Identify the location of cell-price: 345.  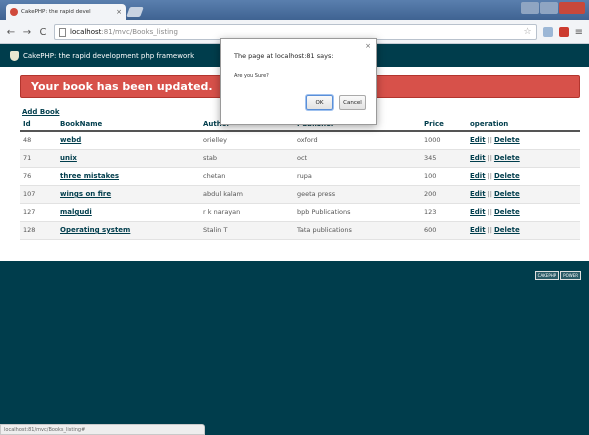
(444, 158).